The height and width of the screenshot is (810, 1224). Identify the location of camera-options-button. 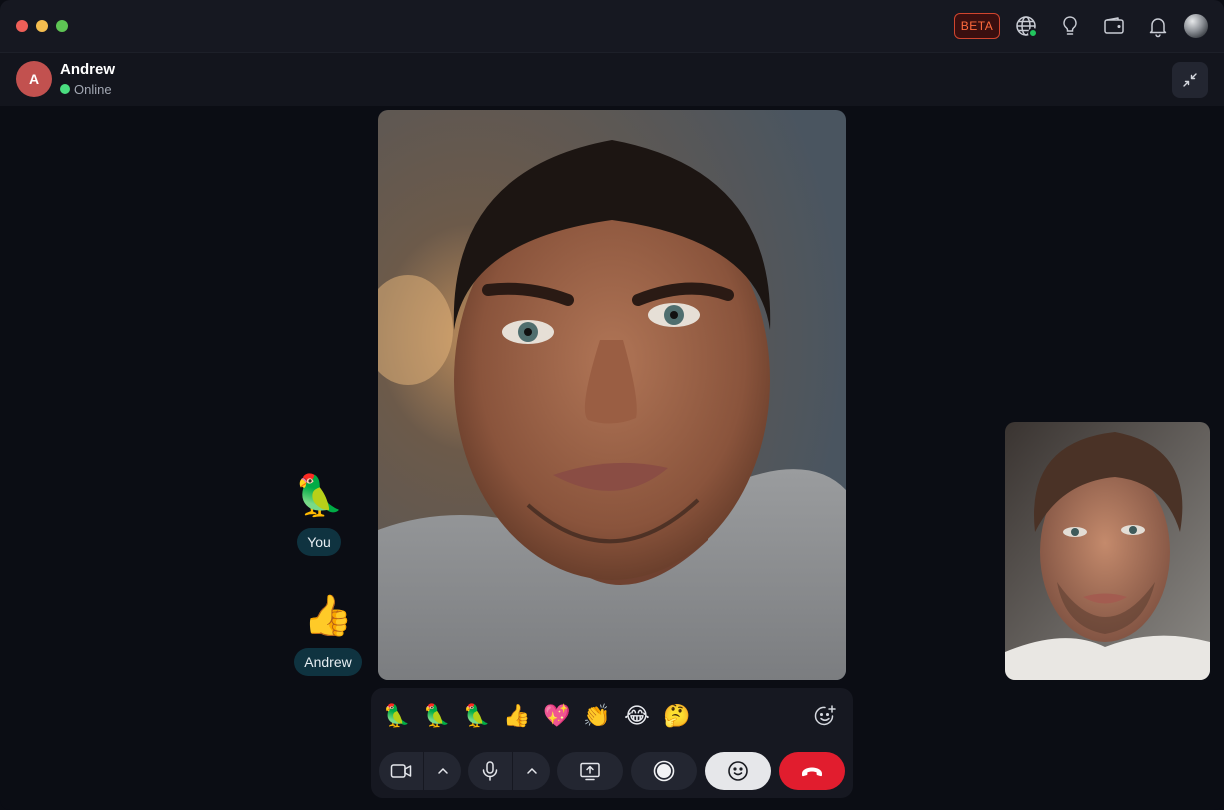
(442, 771).